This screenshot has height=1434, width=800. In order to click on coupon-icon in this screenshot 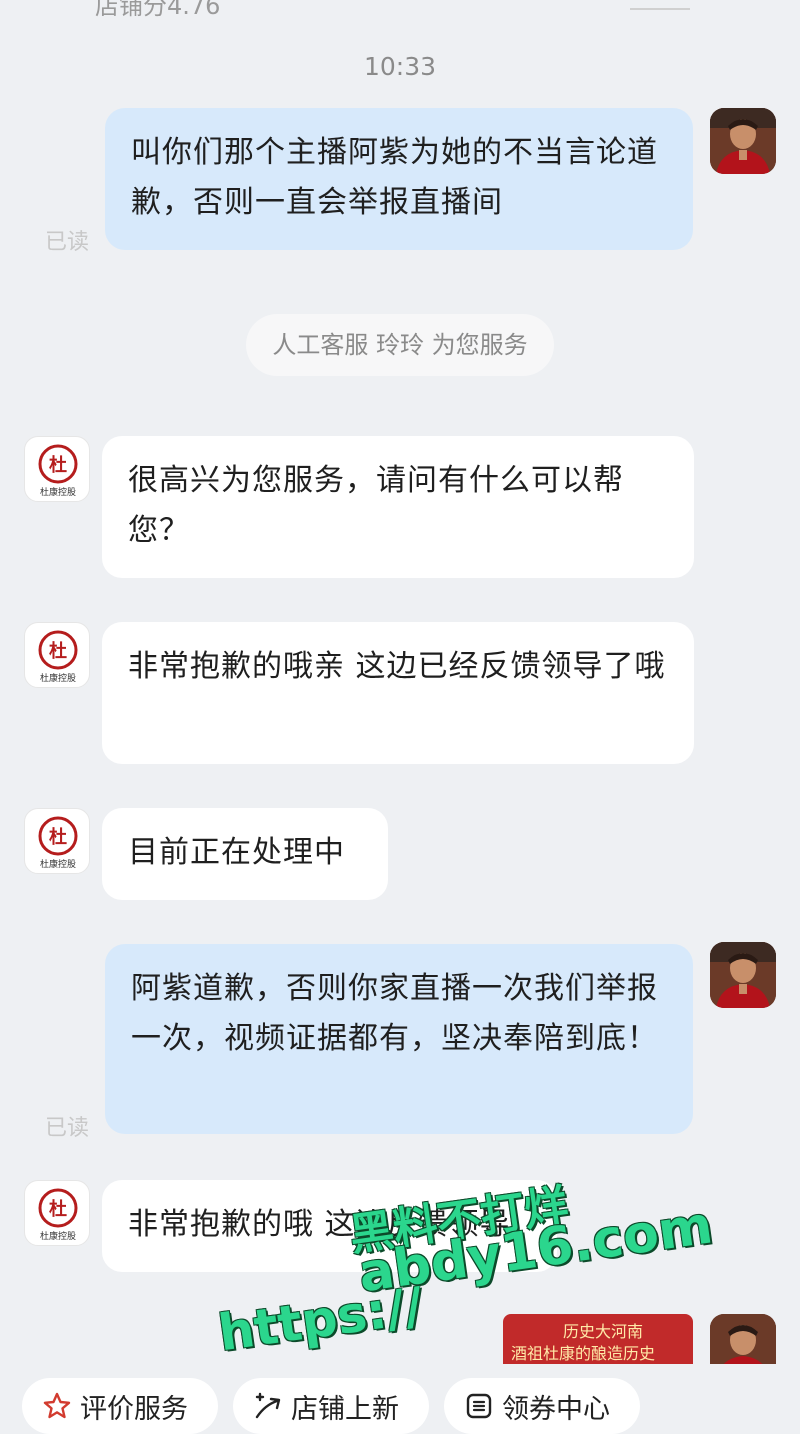, I will do `click(479, 1406)`.